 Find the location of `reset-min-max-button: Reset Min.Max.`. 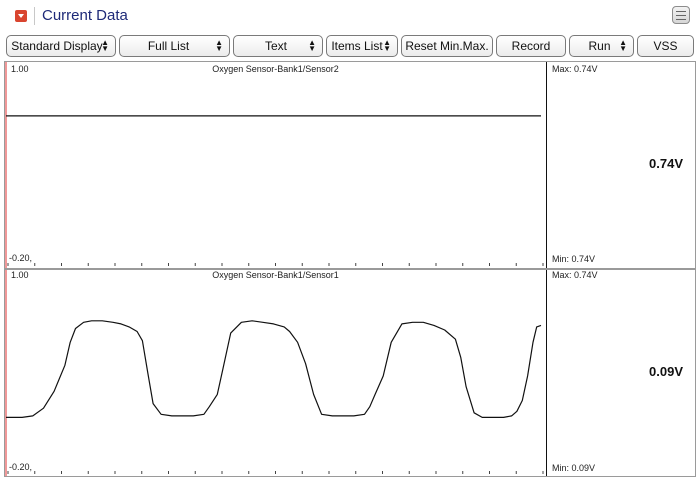

reset-min-max-button: Reset Min.Max. is located at coordinates (447, 46).